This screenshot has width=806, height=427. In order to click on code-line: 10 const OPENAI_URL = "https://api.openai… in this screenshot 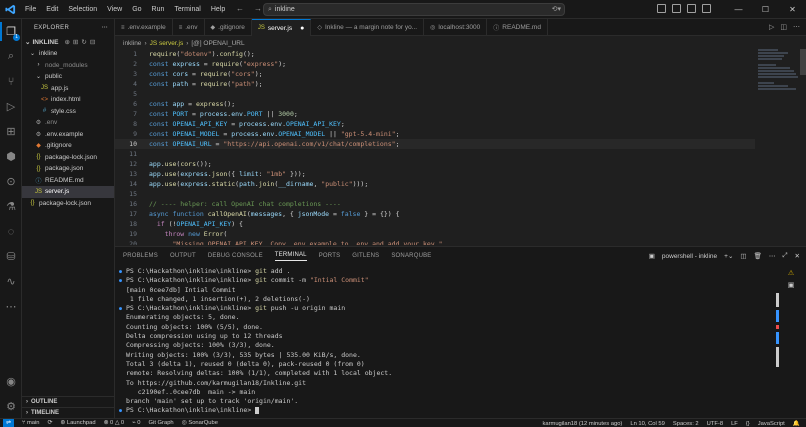, I will do `click(435, 144)`.